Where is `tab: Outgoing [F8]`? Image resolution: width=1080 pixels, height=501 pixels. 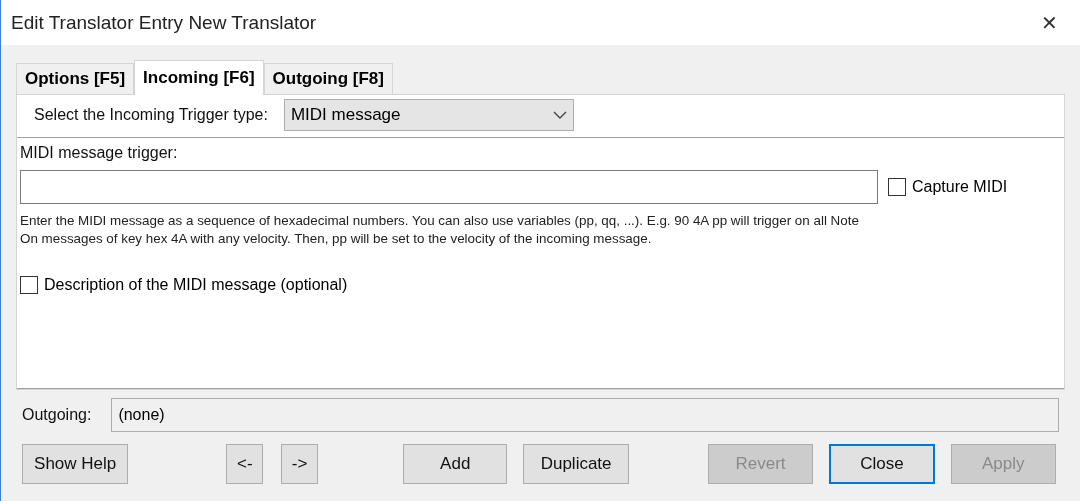
tab: Outgoing [F8] is located at coordinates (328, 78).